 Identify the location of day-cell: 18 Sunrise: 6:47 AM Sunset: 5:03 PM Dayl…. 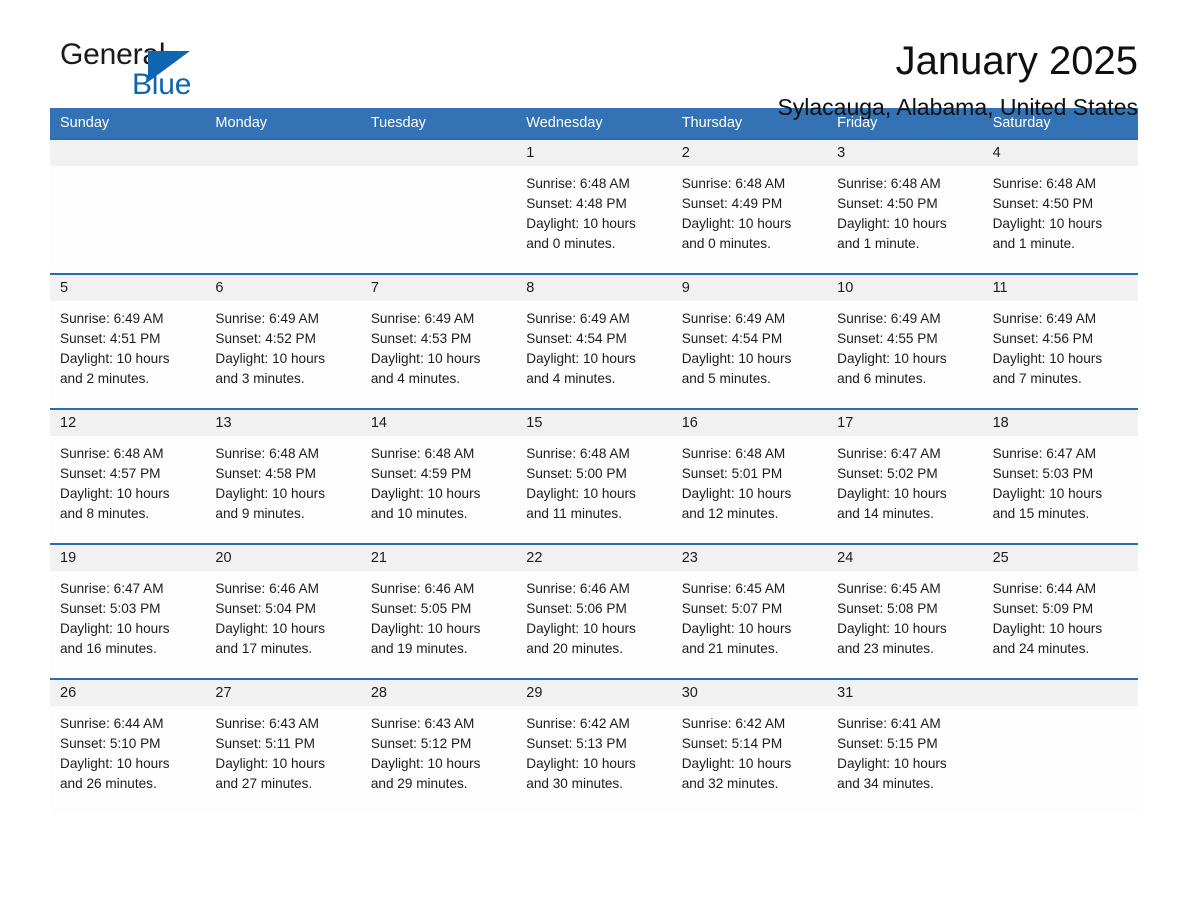
(1060, 476).